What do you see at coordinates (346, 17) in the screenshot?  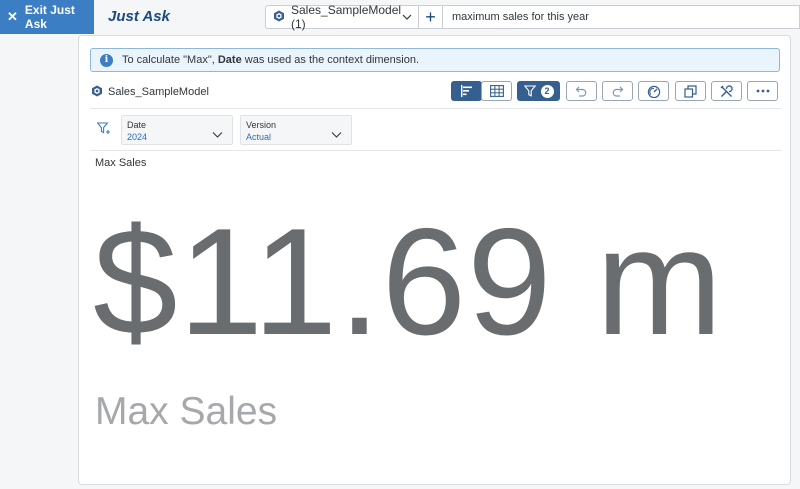 I see `model-select-label: Sales_SampleModel (1)` at bounding box center [346, 17].